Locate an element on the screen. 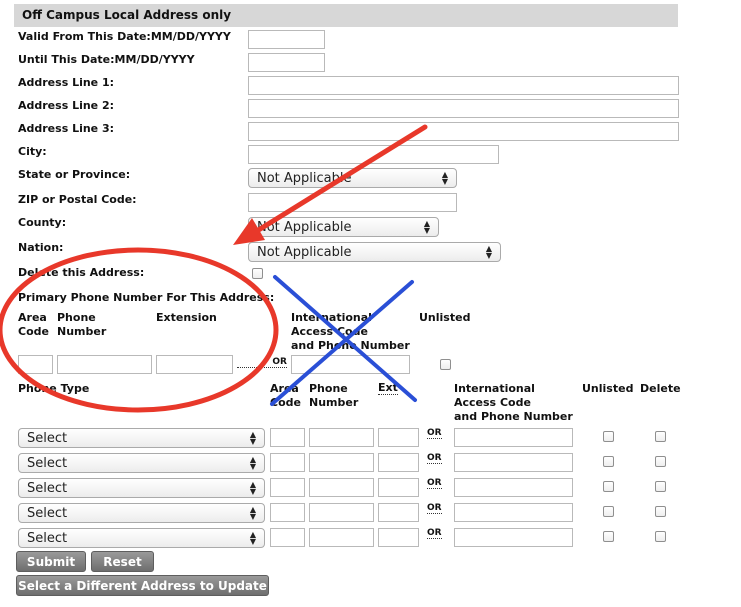  zip-input is located at coordinates (352, 202).